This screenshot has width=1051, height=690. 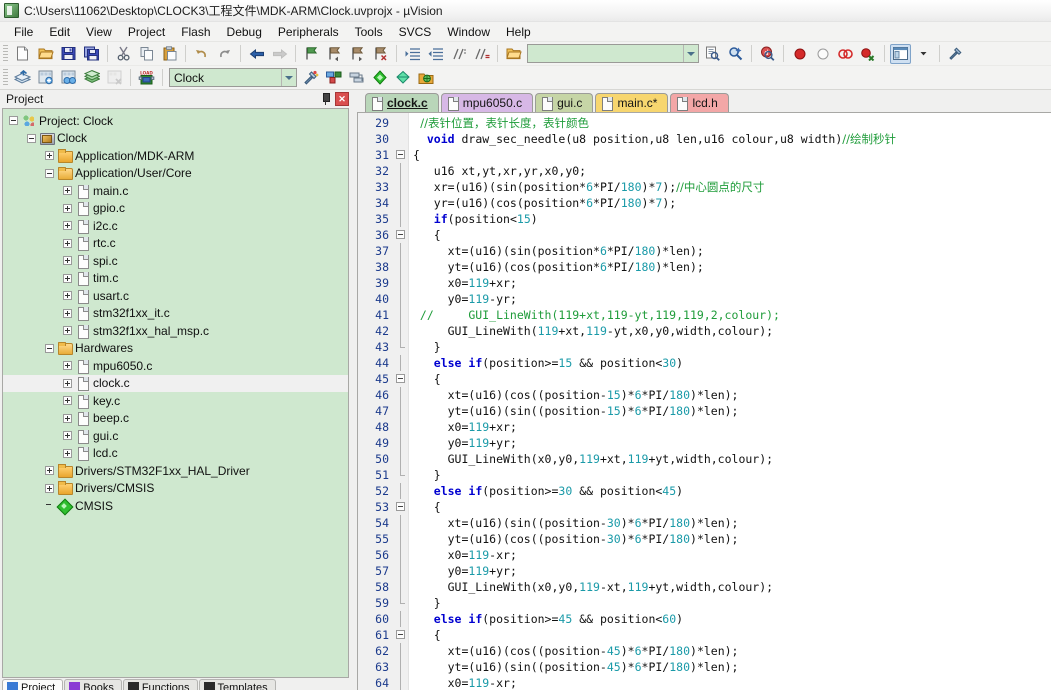 What do you see at coordinates (900, 53) in the screenshot?
I see `window-layout-icon` at bounding box center [900, 53].